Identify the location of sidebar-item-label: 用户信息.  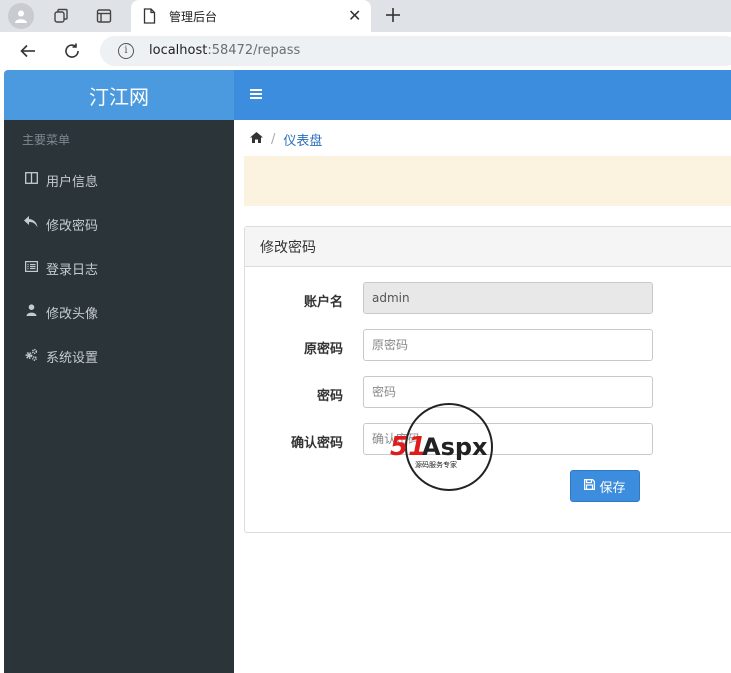
(72, 182).